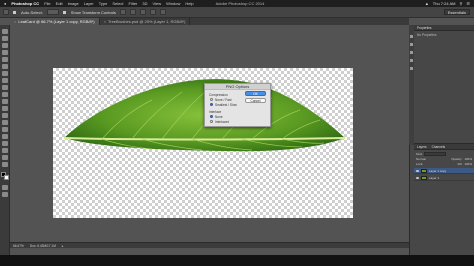 The image size is (474, 266). What do you see at coordinates (444, 164) in the screenshot?
I see `lock-fill-row: Lock: Fill: 100%` at bounding box center [444, 164].